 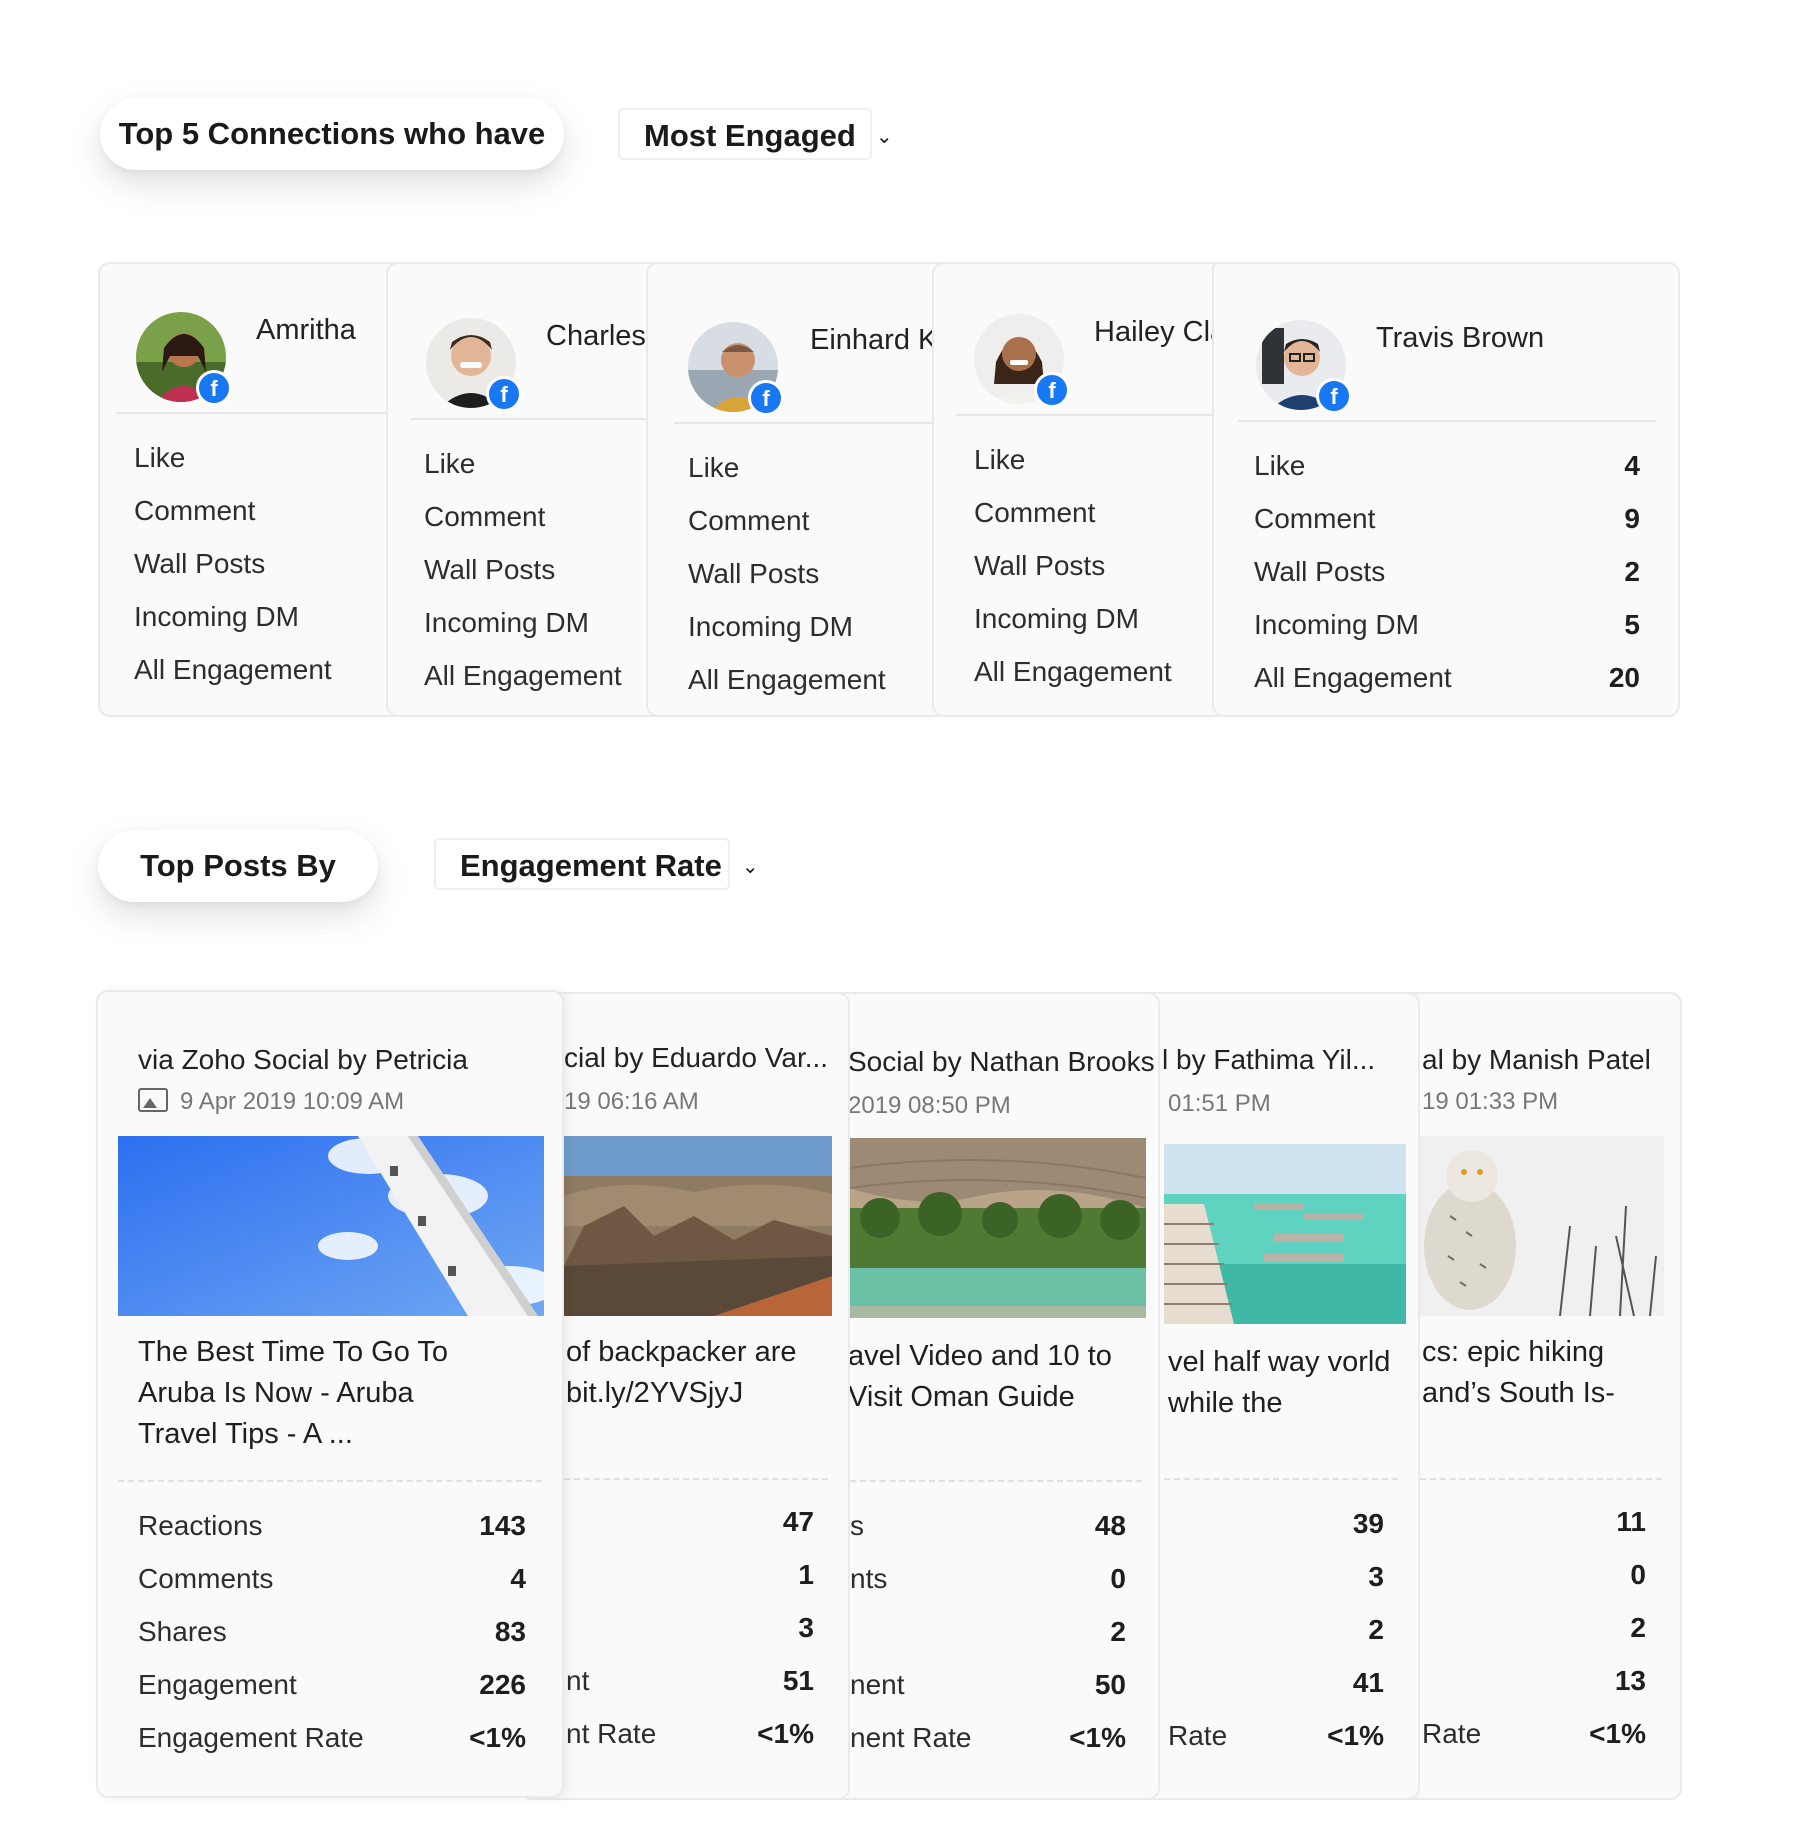 What do you see at coordinates (1276, 1587) in the screenshot?
I see `stat-row: 3` at bounding box center [1276, 1587].